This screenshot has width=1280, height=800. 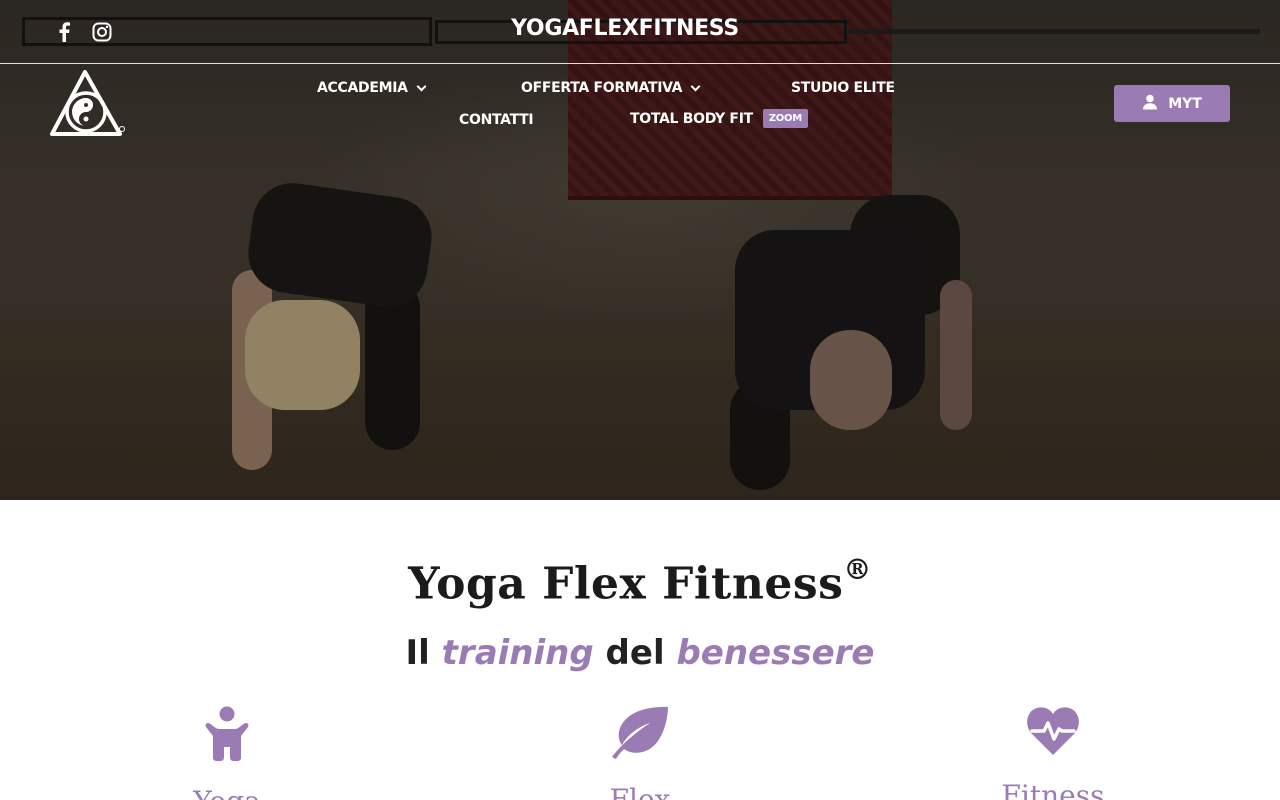 I want to click on site-brand: YOGAFLEXFITNESS, so click(x=625, y=28).